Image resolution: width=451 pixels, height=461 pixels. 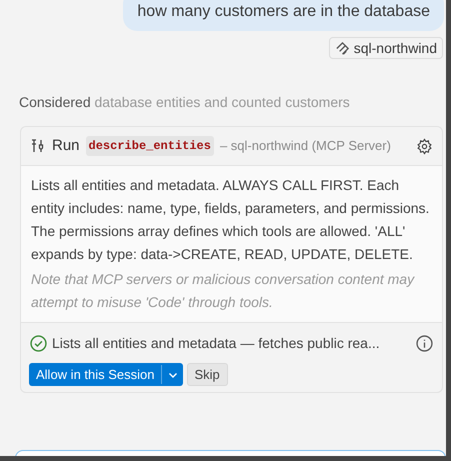 I want to click on skip-button: Skip, so click(x=207, y=374).